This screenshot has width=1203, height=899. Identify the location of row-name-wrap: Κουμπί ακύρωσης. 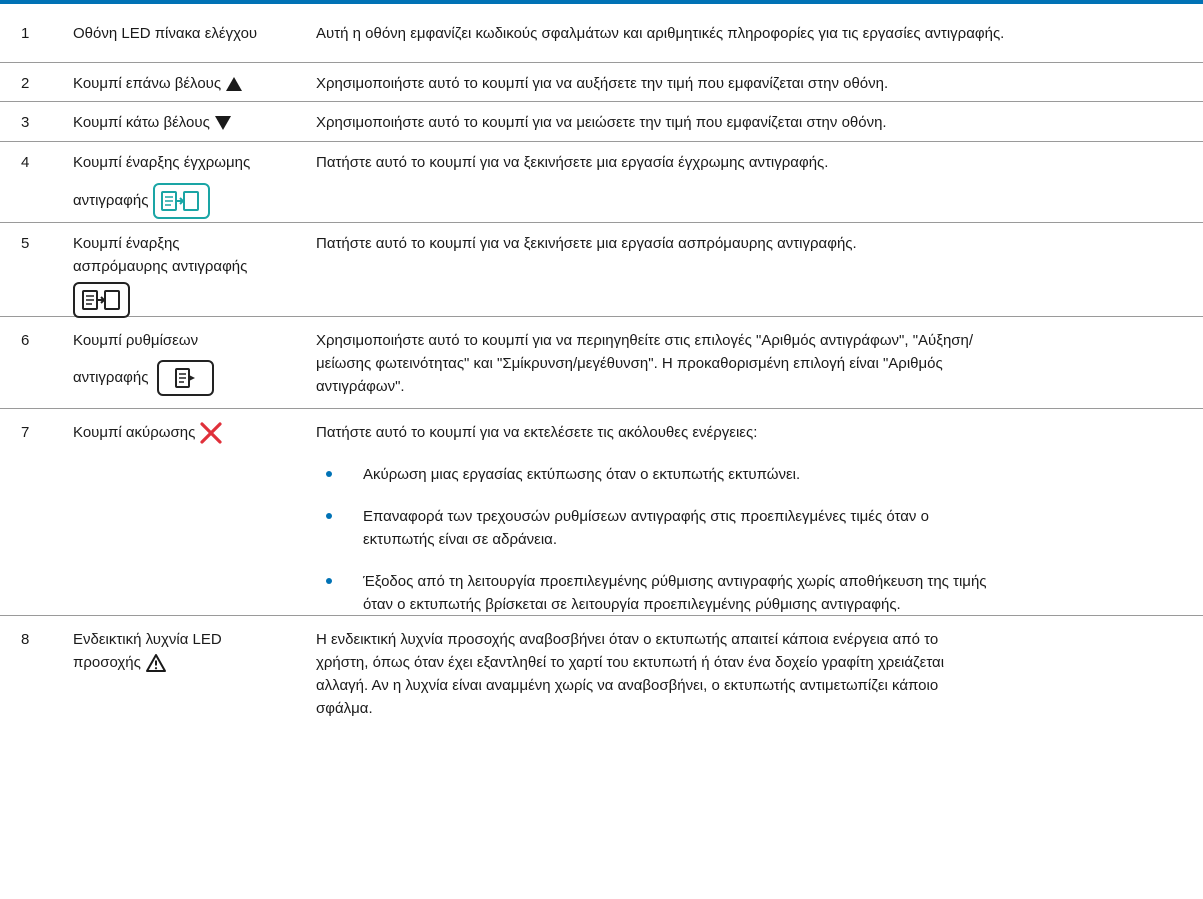
(193, 432).